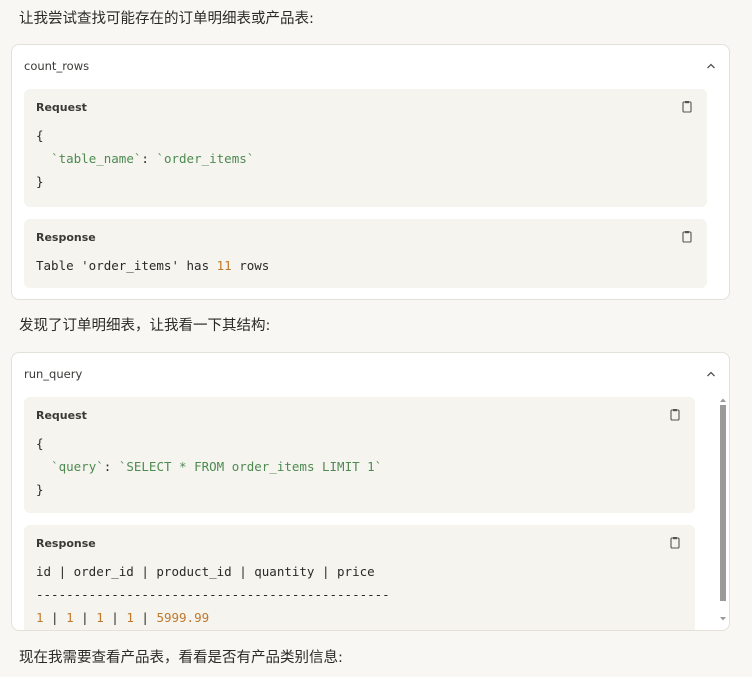  What do you see at coordinates (224, 265) in the screenshot?
I see `row-count: 11` at bounding box center [224, 265].